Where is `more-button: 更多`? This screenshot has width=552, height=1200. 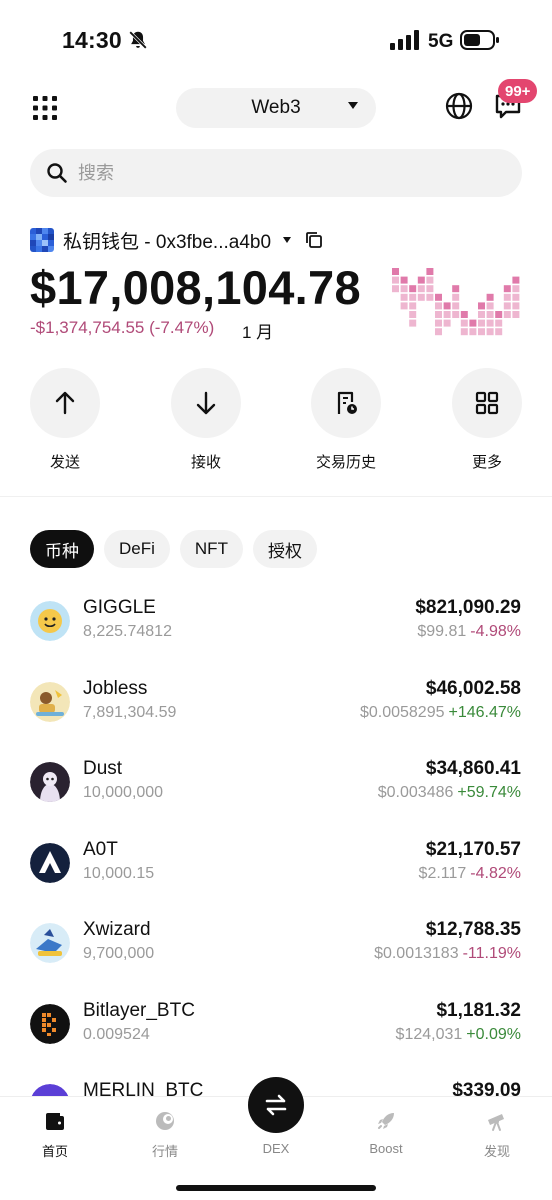
more-button: 更多 is located at coordinates (487, 420).